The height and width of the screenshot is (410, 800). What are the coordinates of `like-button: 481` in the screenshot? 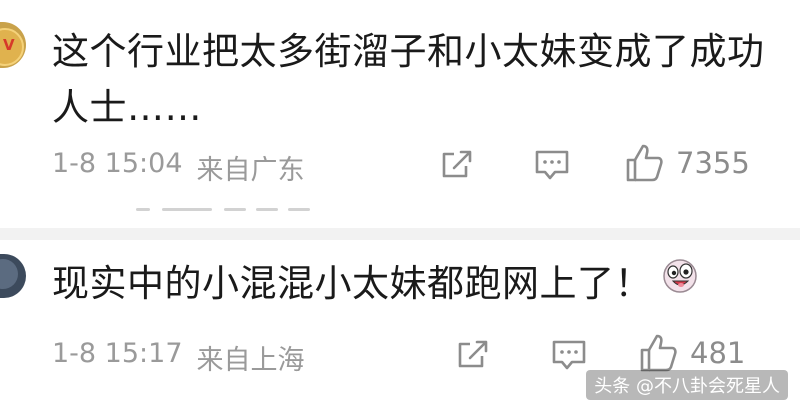 It's located at (691, 353).